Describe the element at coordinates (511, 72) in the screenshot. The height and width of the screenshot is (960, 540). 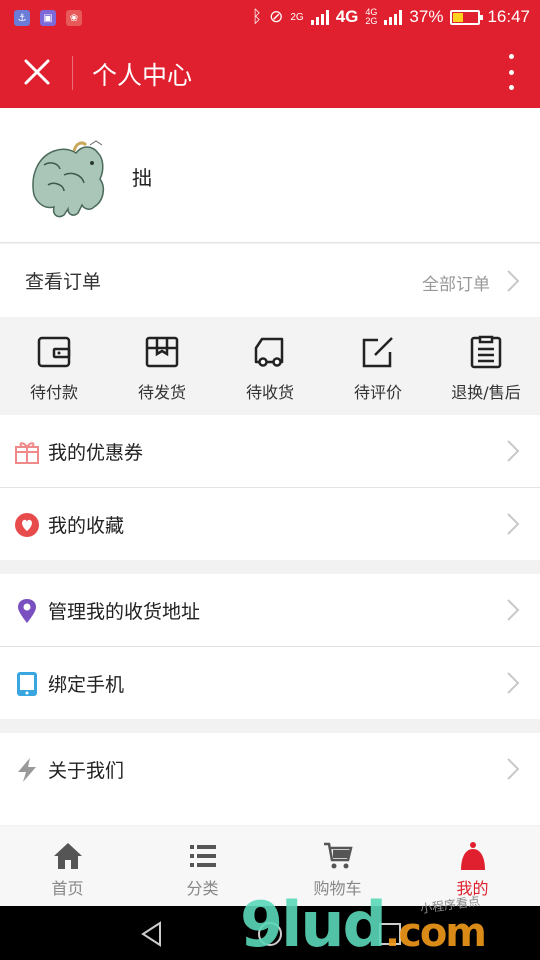
I see `more-menu-icon` at that location.